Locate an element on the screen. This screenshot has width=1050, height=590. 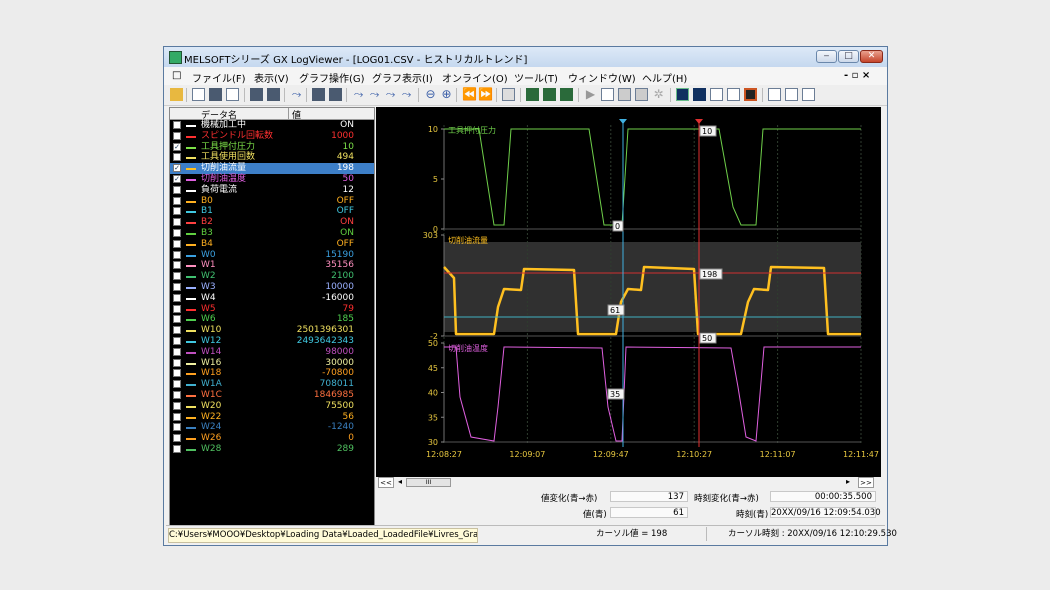
data-list-row: W6 185 is located at coordinates (272, 319).